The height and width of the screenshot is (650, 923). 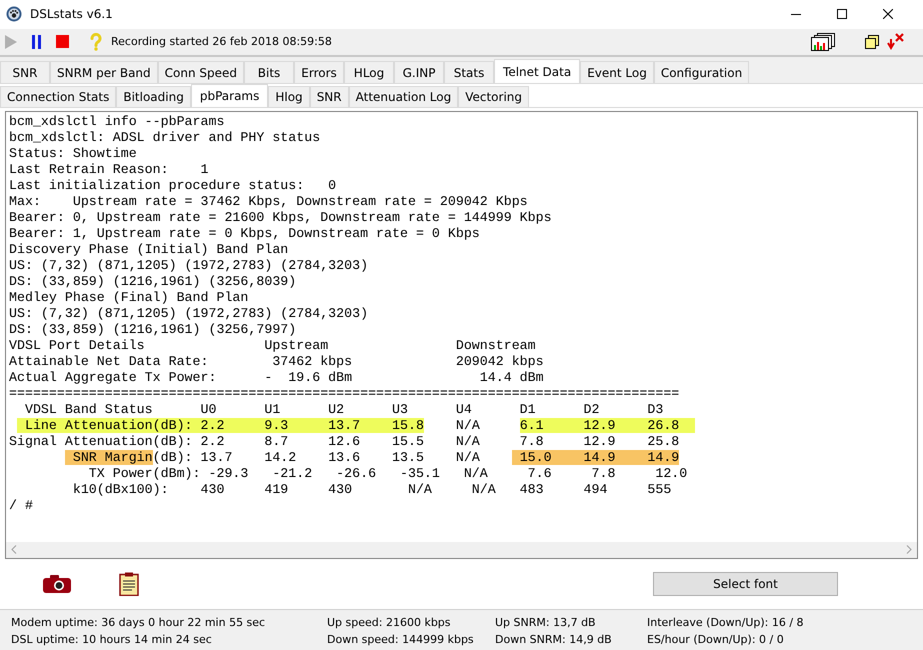 I want to click on terminal-line: TX Power(dBm): -29.3 -21.2 -26.6 -35.1 N/A 7.6 7.8 12.0, so click(x=388, y=474).